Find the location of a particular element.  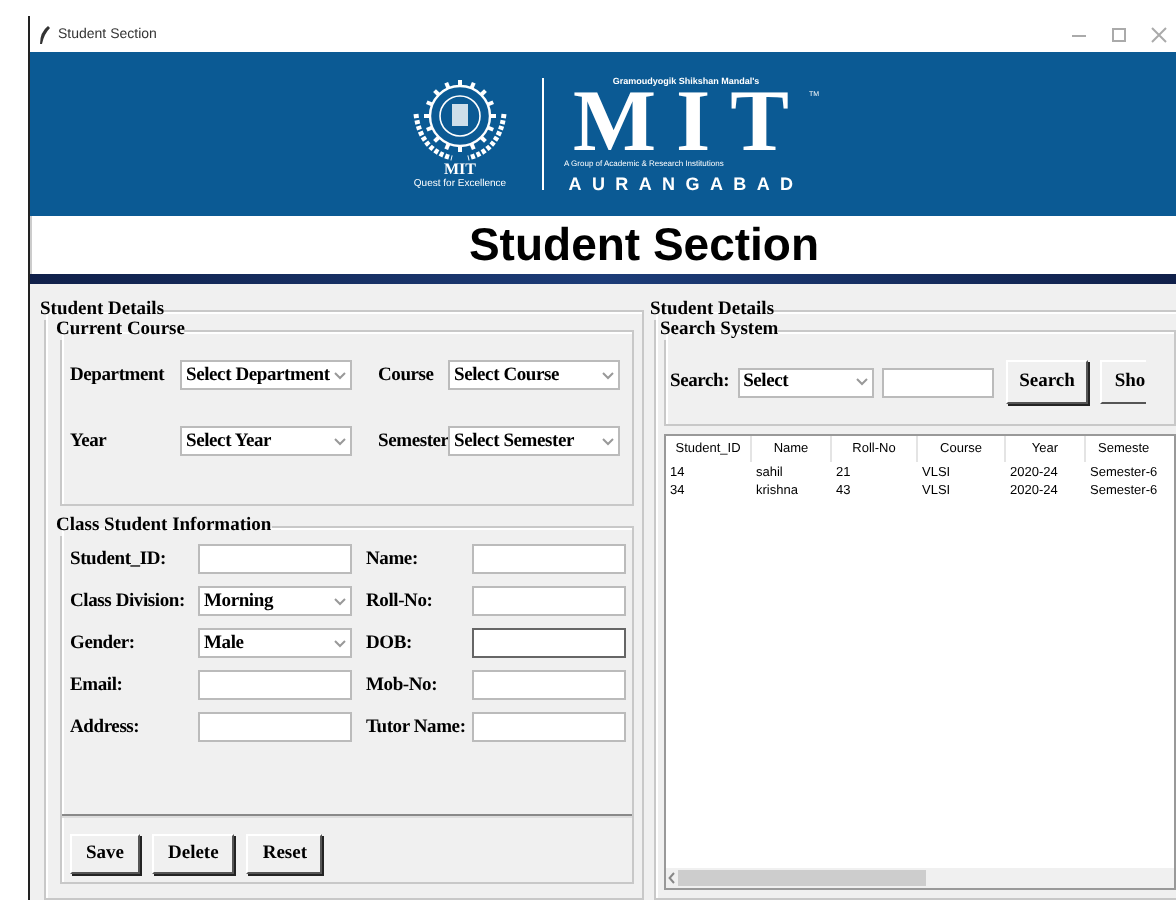

dropdown: Select Year is located at coordinates (266, 441).